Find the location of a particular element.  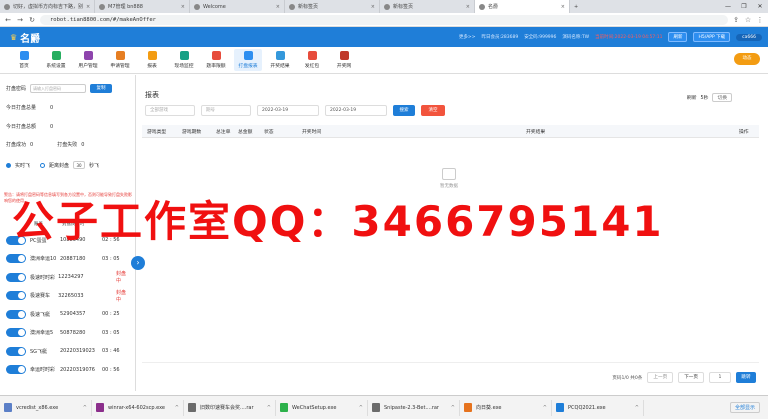

fail-value: 0 is located at coordinates (83, 144).